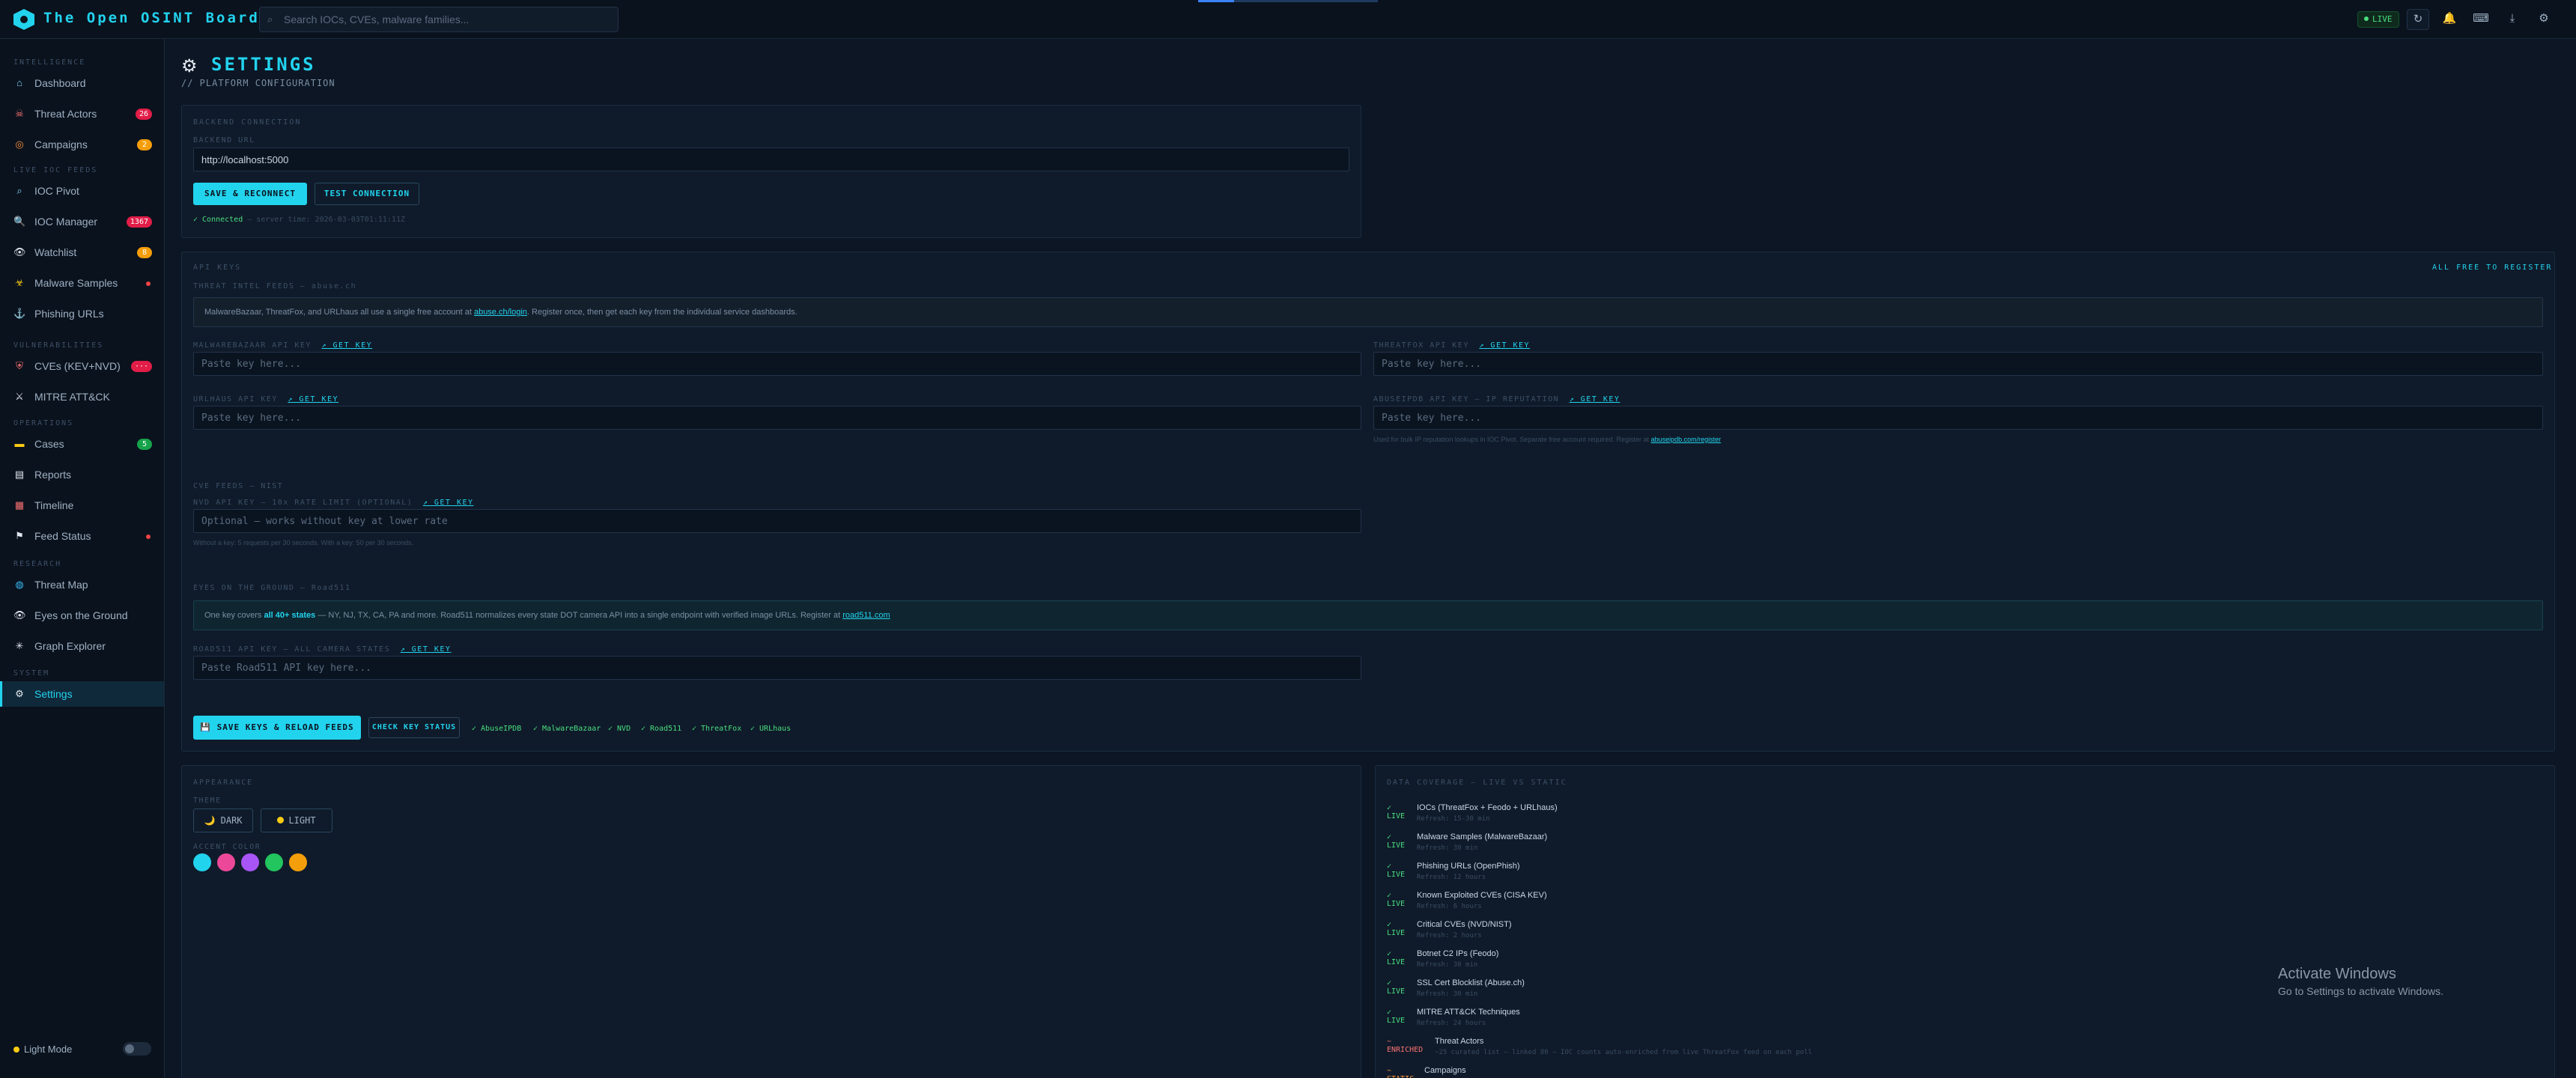 The image size is (2576, 1078). Describe the element at coordinates (82, 366) in the screenshot. I see `sidebar-item-cves: ⛨ CVEs (KEV+NVD) ···` at that location.